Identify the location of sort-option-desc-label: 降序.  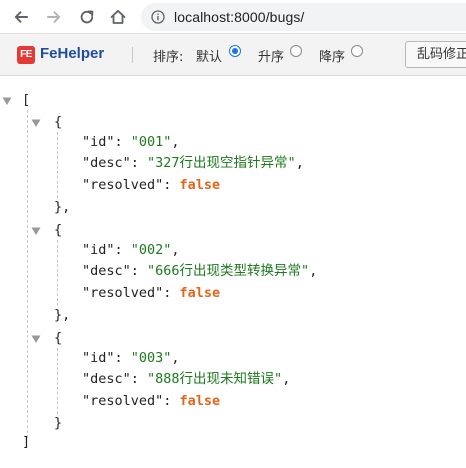
(332, 55).